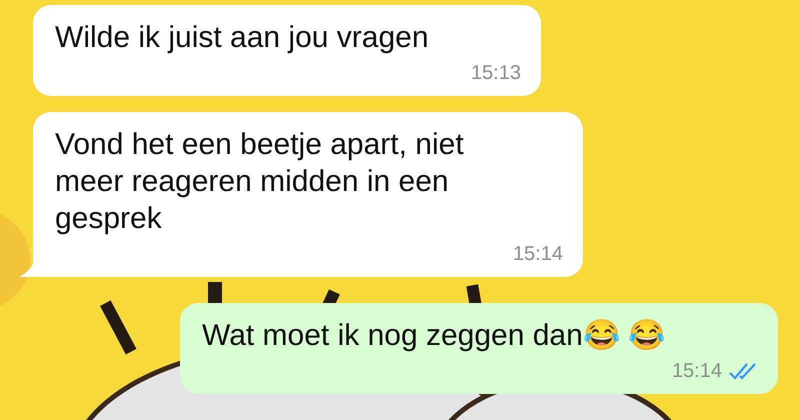 The height and width of the screenshot is (420, 800). I want to click on message-text: Wilde ik juist aan jou vragen, so click(242, 38).